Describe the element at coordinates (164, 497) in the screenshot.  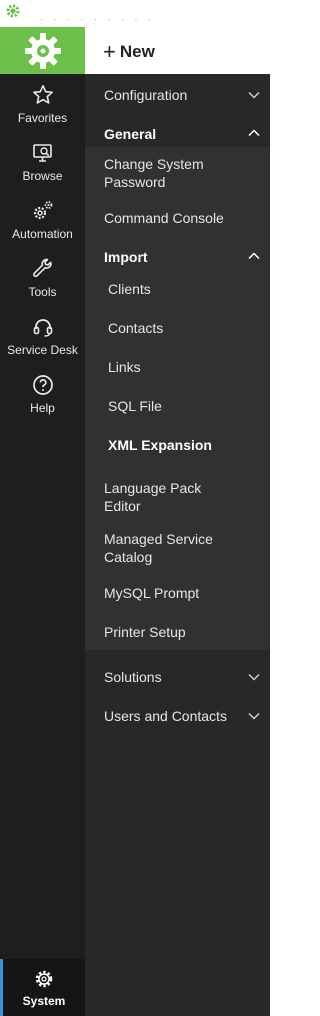
I see `menu-language-pack-editor: Language Pack Editor` at that location.